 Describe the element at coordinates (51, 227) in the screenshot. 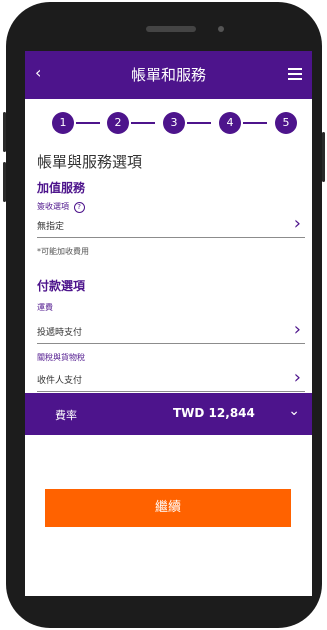

I see `signature-option-value: 無指定` at that location.